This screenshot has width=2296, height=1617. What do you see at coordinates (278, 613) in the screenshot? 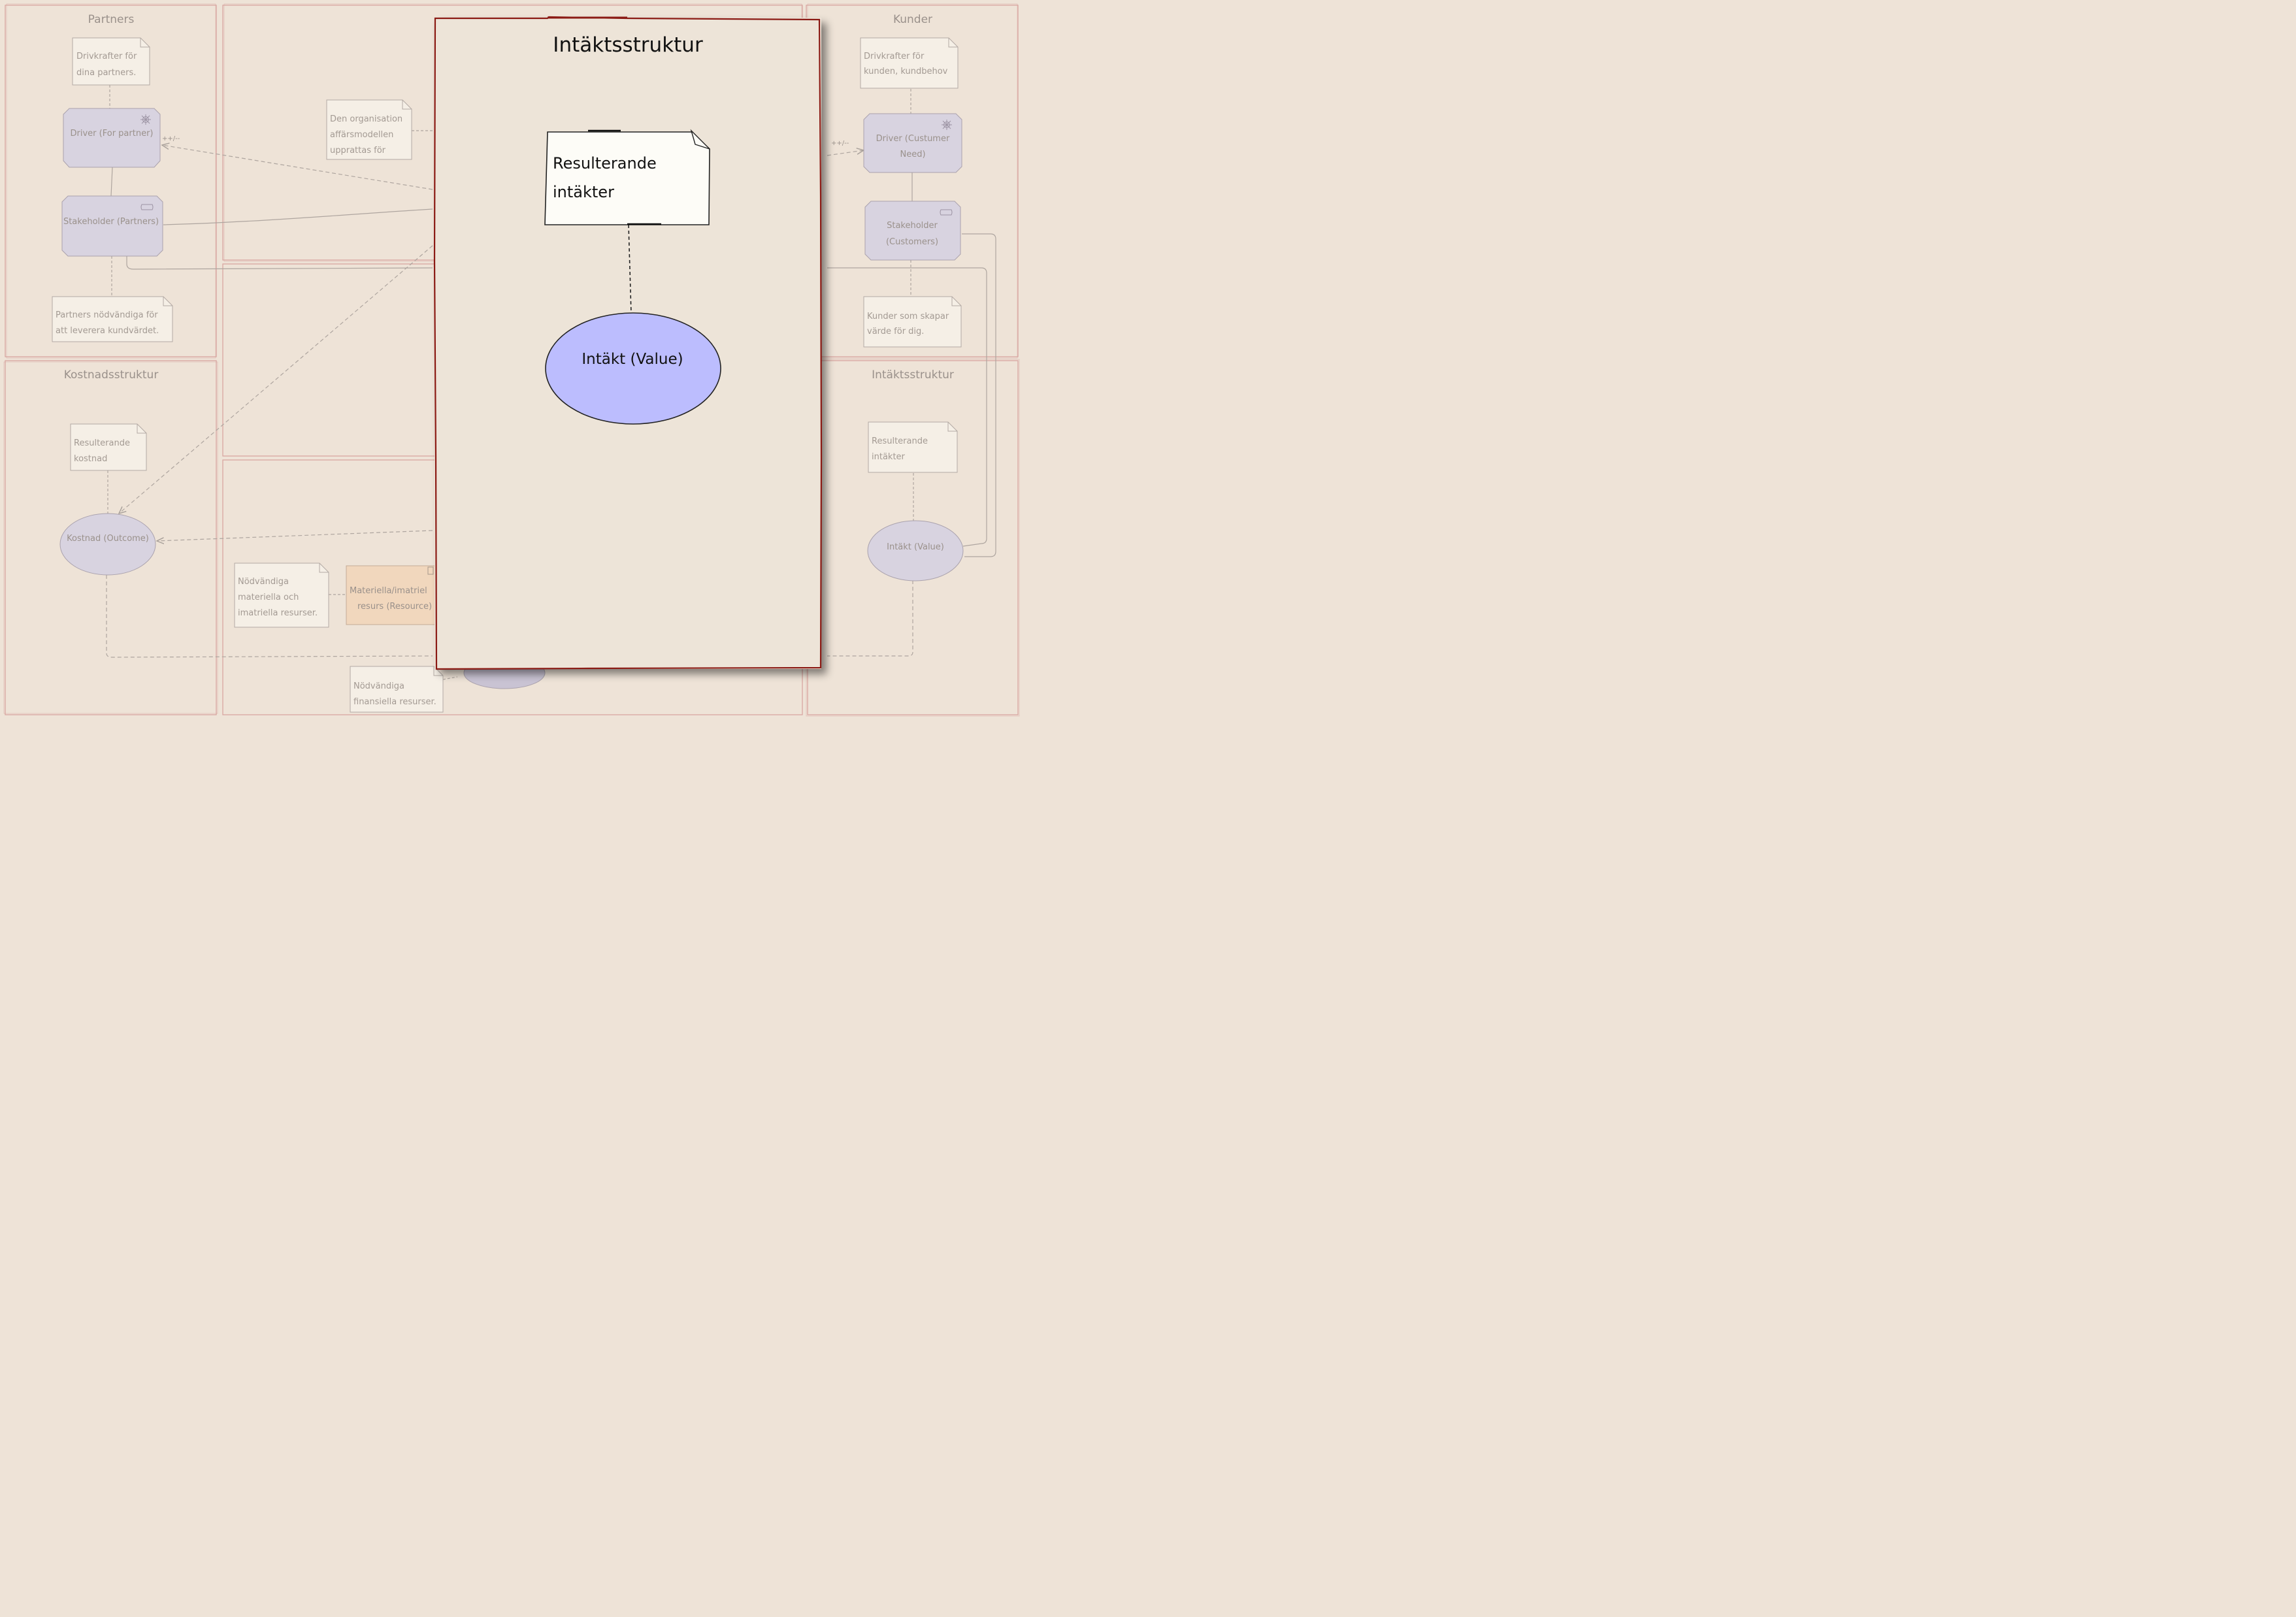
I see `resources-note-line-3: imatriella resurser.` at bounding box center [278, 613].